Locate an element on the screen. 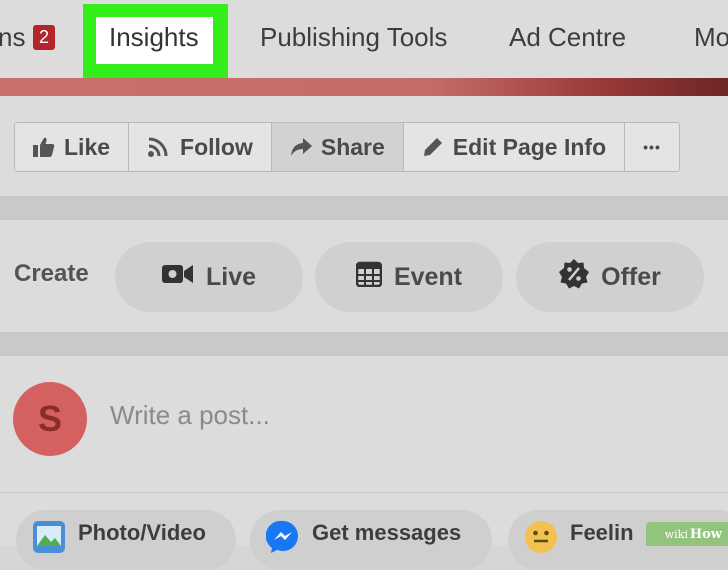  watermark-brand: How is located at coordinates (705, 534).